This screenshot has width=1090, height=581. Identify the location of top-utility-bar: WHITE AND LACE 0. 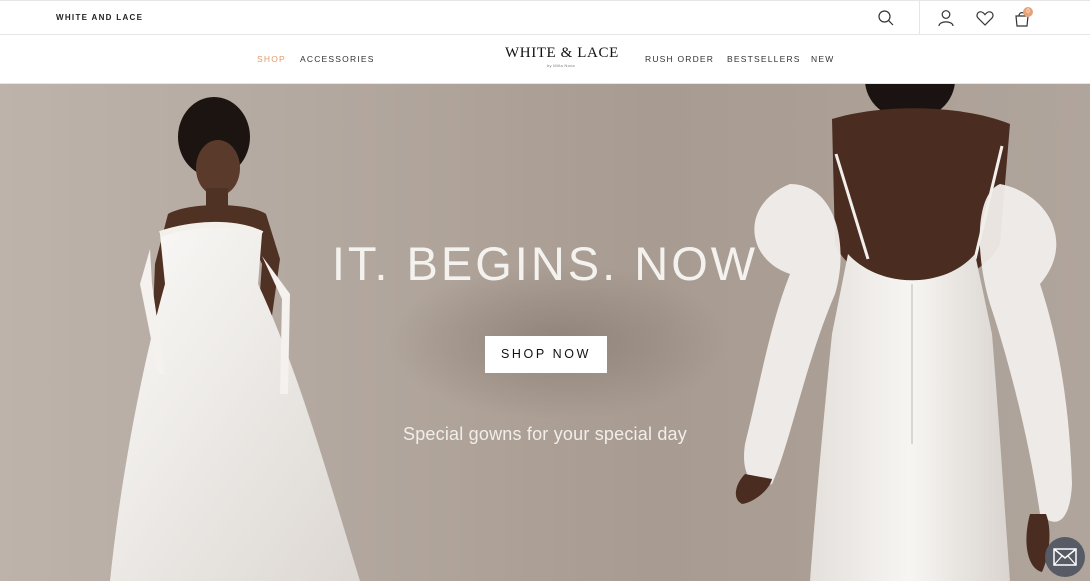
(545, 17).